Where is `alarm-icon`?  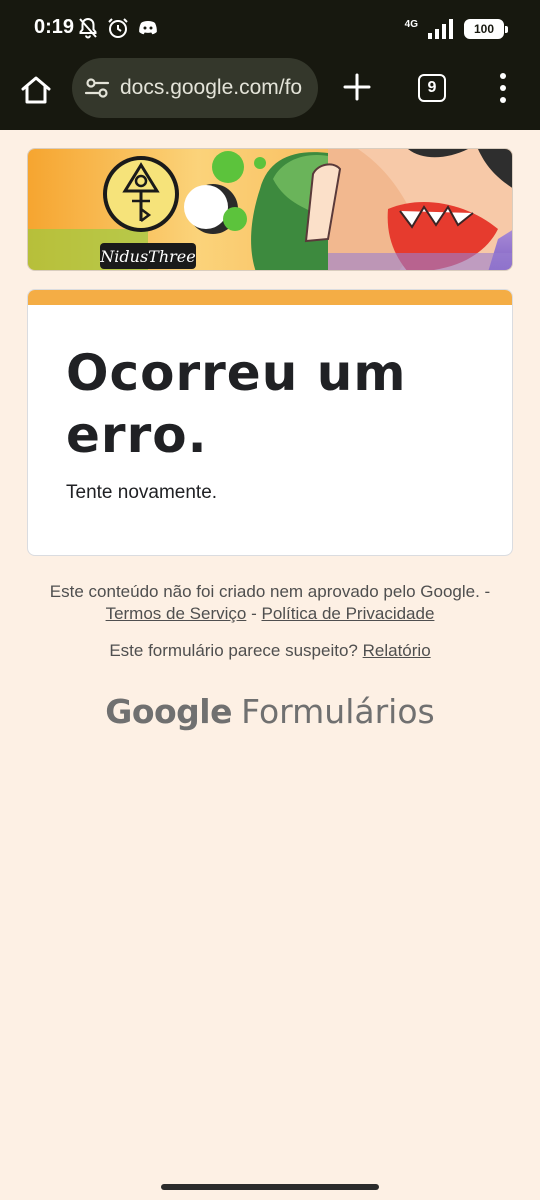 alarm-icon is located at coordinates (118, 28).